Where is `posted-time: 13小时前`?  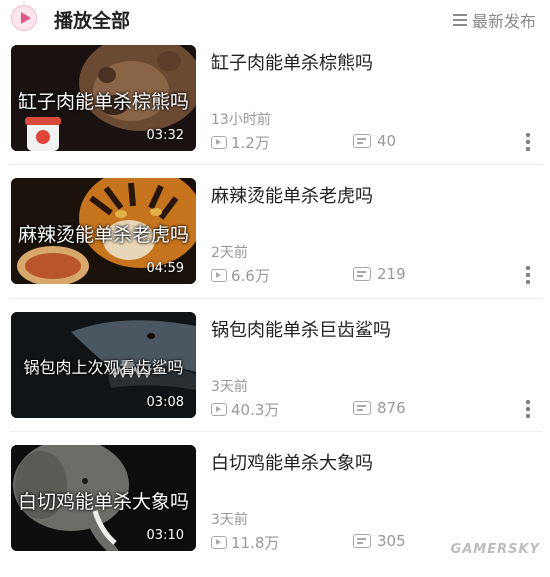
posted-time: 13小时前 is located at coordinates (241, 120).